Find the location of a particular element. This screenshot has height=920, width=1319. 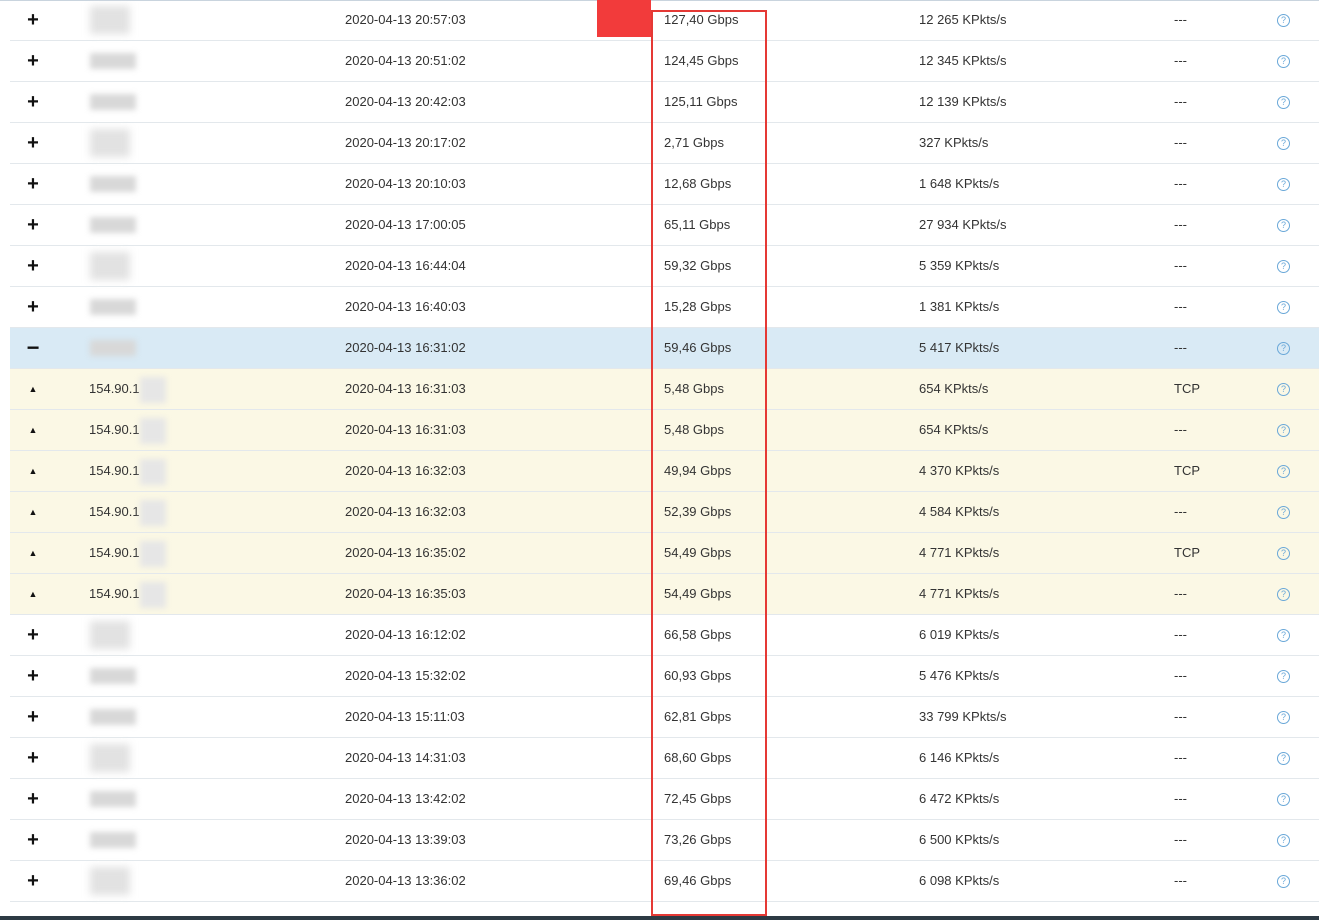

peak-bandwidth: 69,46 Gbps is located at coordinates (698, 880).